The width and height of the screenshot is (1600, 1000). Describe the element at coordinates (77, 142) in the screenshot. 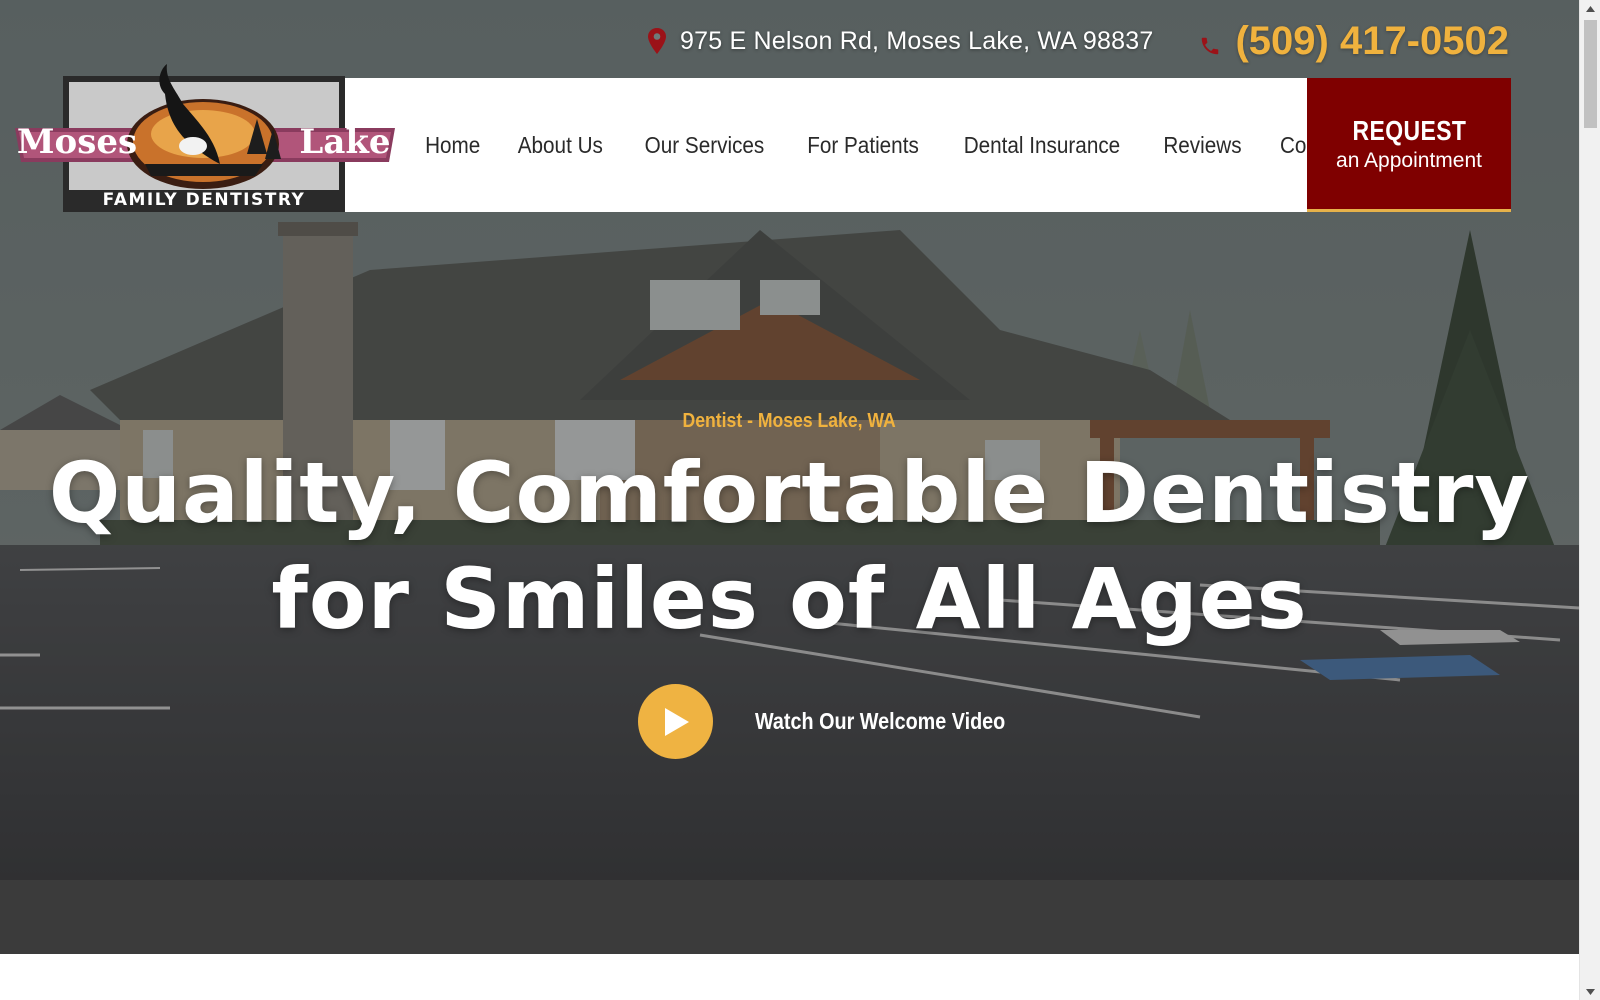

I see `logo-text-moses: Moses` at that location.